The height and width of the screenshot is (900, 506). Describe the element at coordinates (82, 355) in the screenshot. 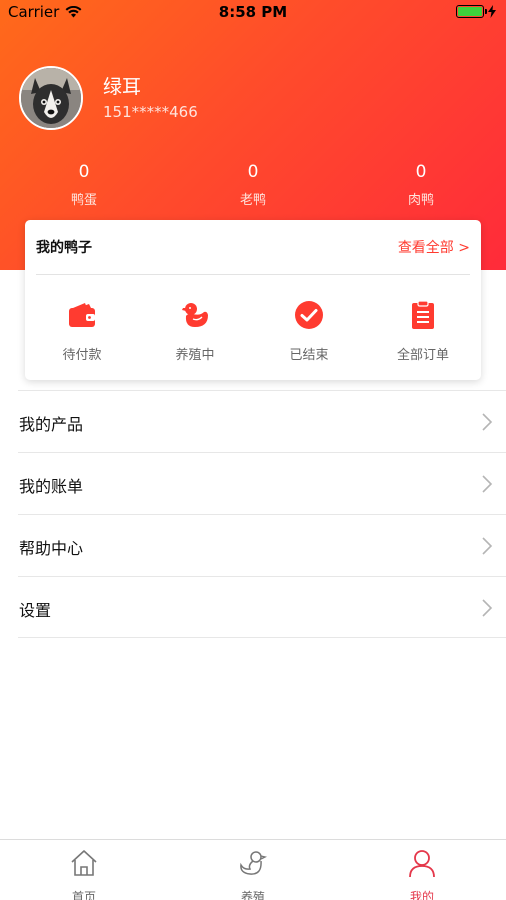

I see `order-label: 待付款` at that location.